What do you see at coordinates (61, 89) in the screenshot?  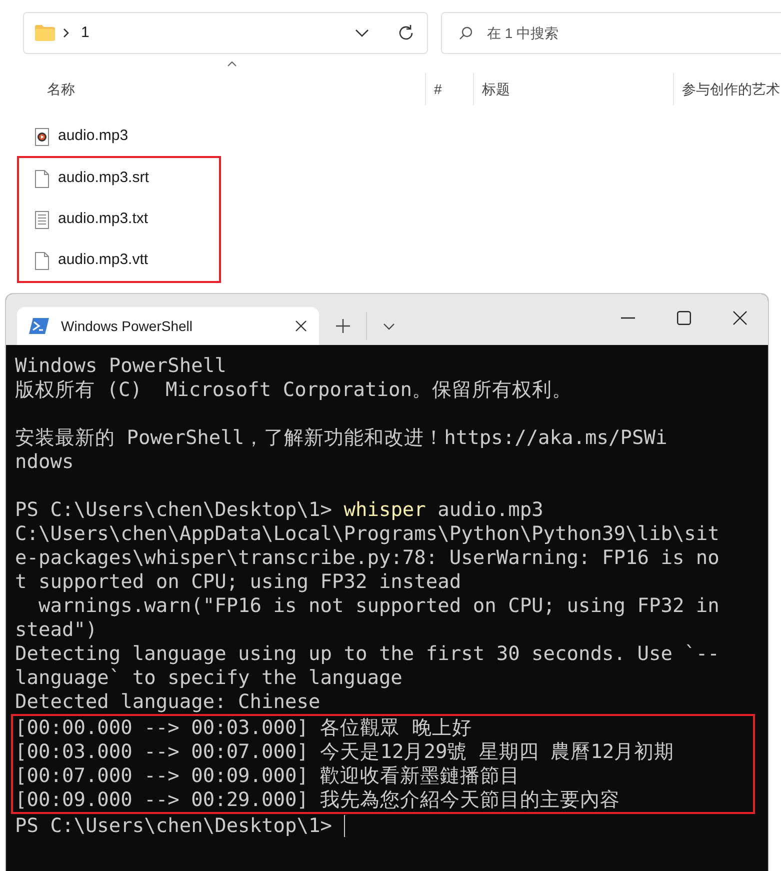 I see `column-header: 名称` at bounding box center [61, 89].